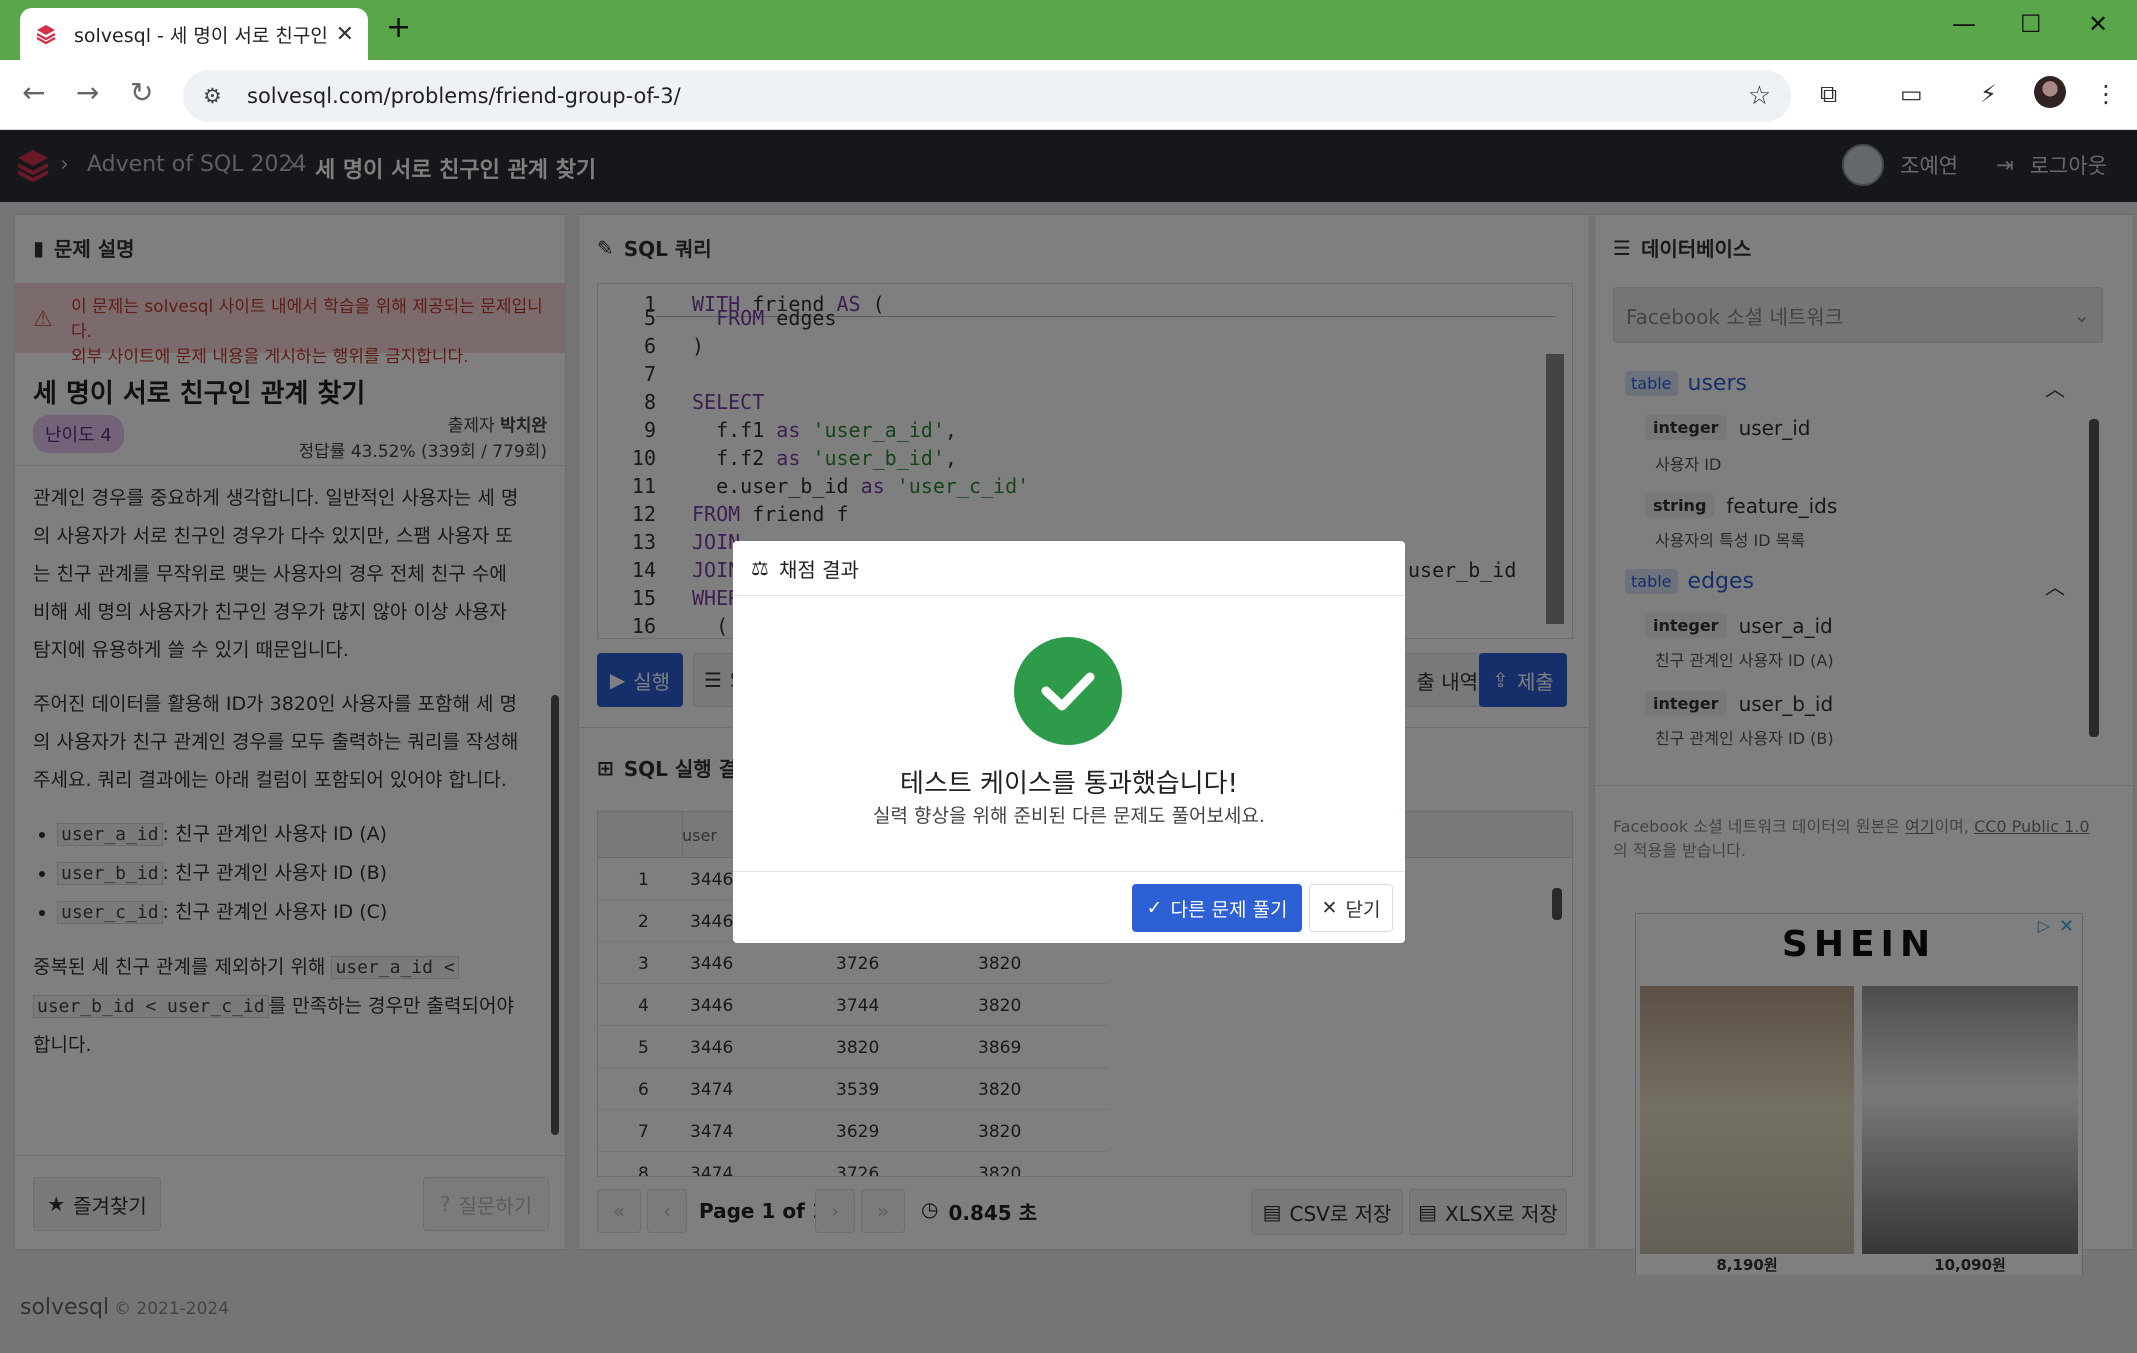 This screenshot has width=2137, height=1353. What do you see at coordinates (46, 34) in the screenshot?
I see `solvesql-favicon-icon` at bounding box center [46, 34].